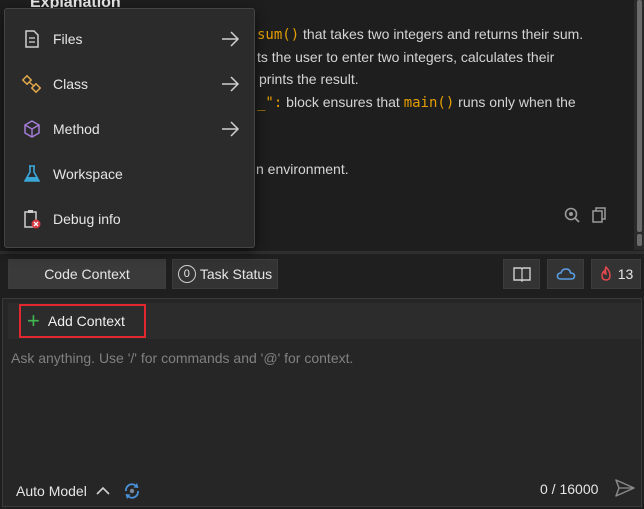  I want to click on plus-icon: +, so click(33, 320).